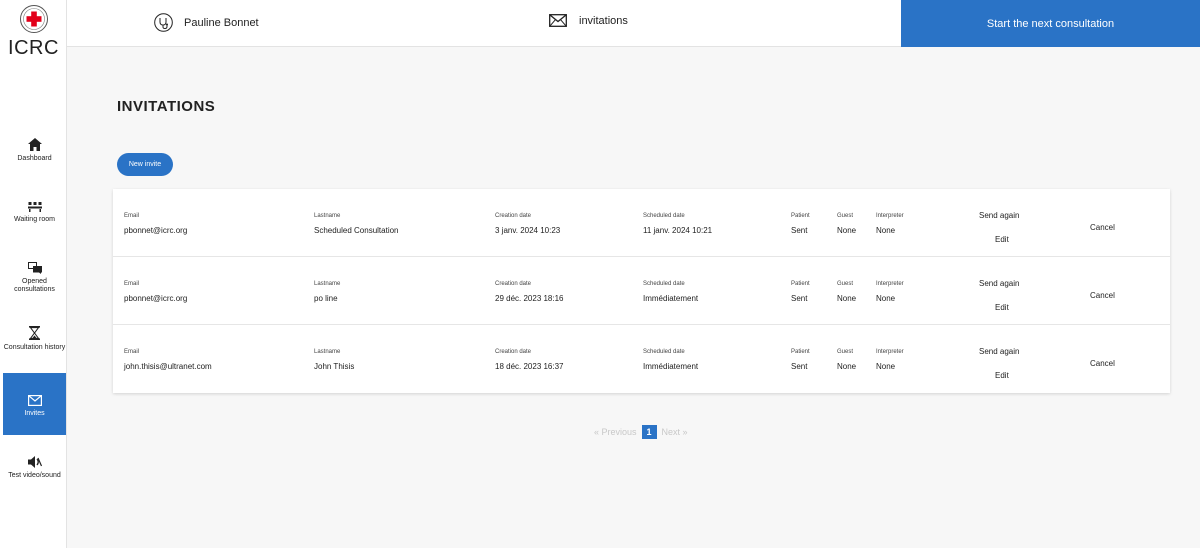 The height and width of the screenshot is (548, 1200). What do you see at coordinates (34, 144) in the screenshot?
I see `home-icon` at bounding box center [34, 144].